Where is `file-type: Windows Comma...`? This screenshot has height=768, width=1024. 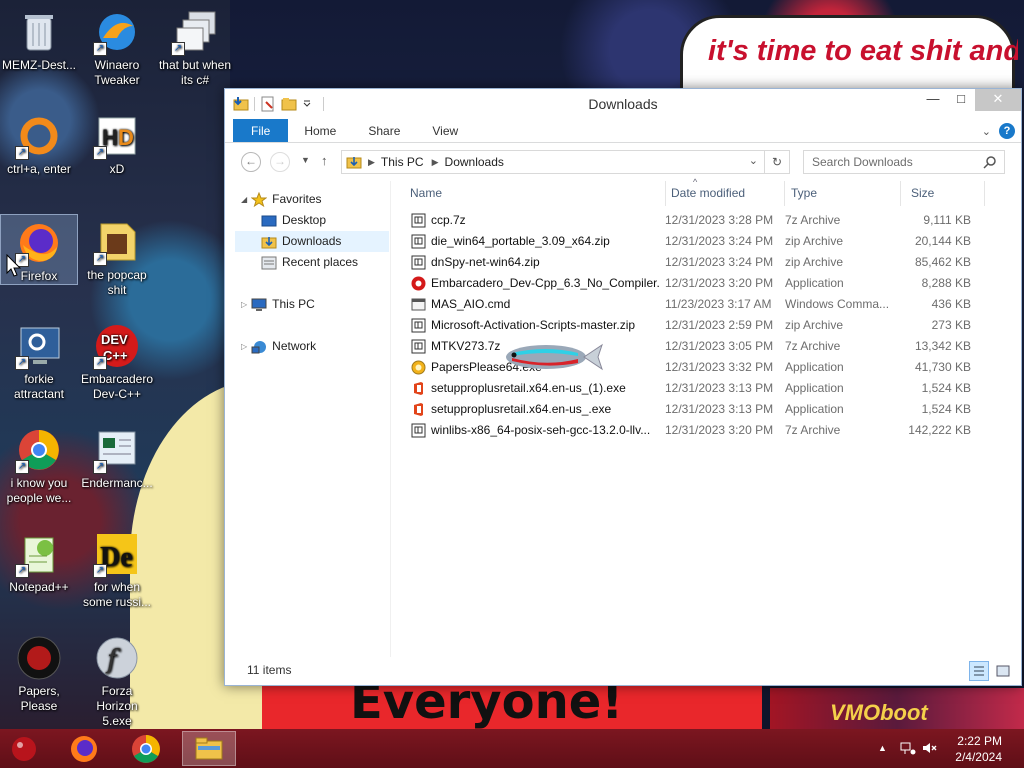 file-type: Windows Comma... is located at coordinates (837, 304).